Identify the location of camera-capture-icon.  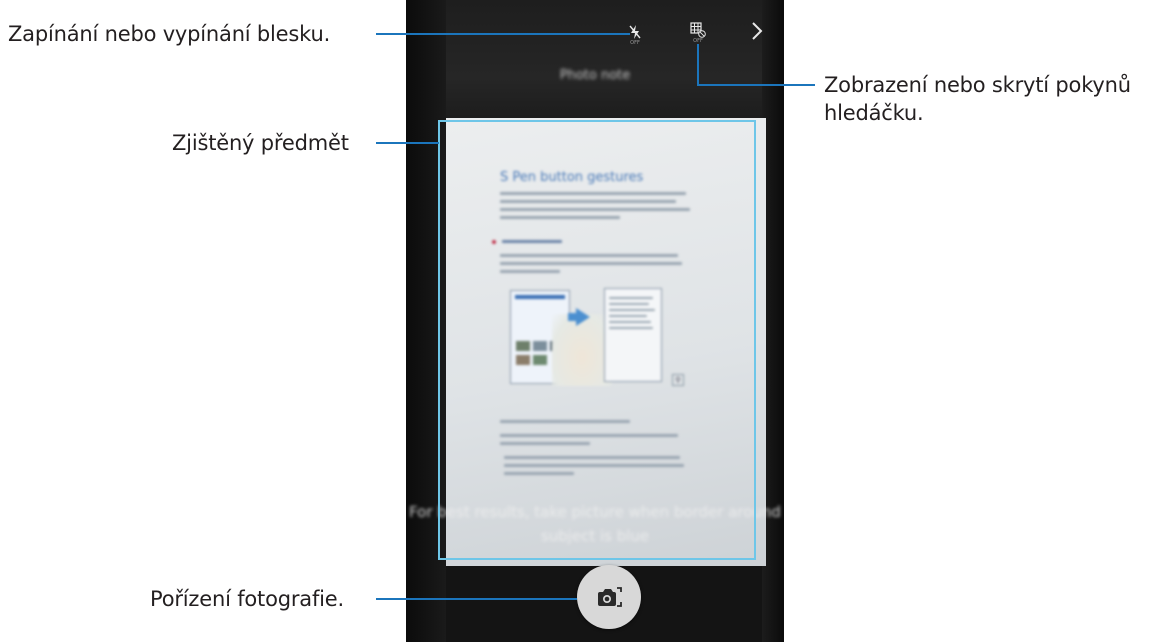
(610, 597).